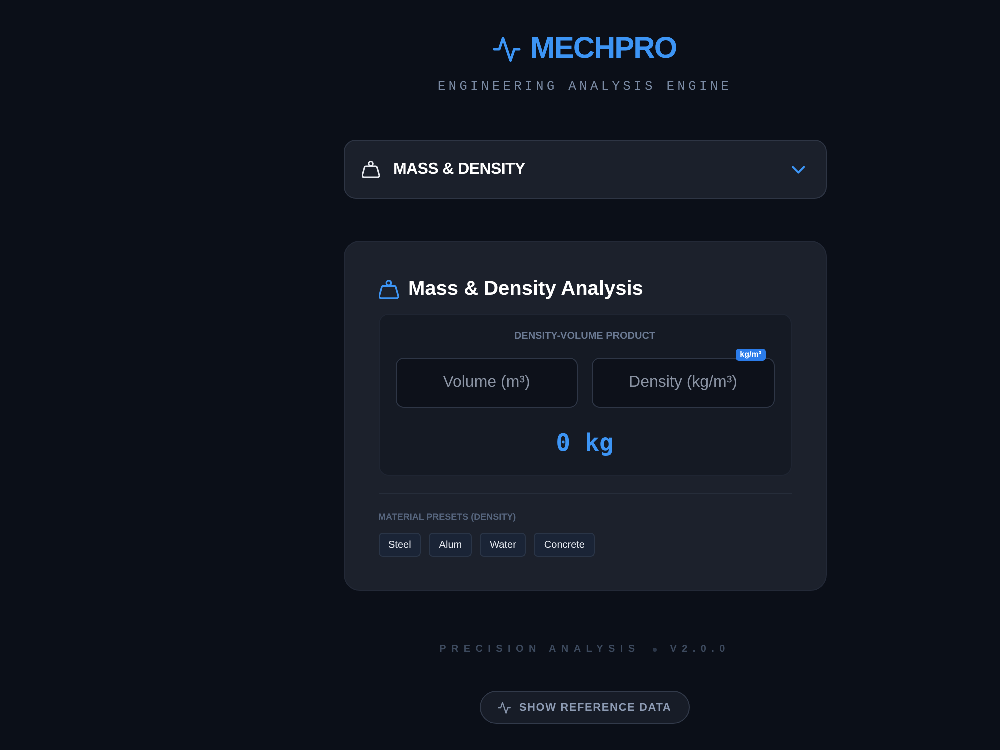 Image resolution: width=1000 pixels, height=750 pixels. What do you see at coordinates (487, 383) in the screenshot?
I see `input-field: Volume (m³)` at bounding box center [487, 383].